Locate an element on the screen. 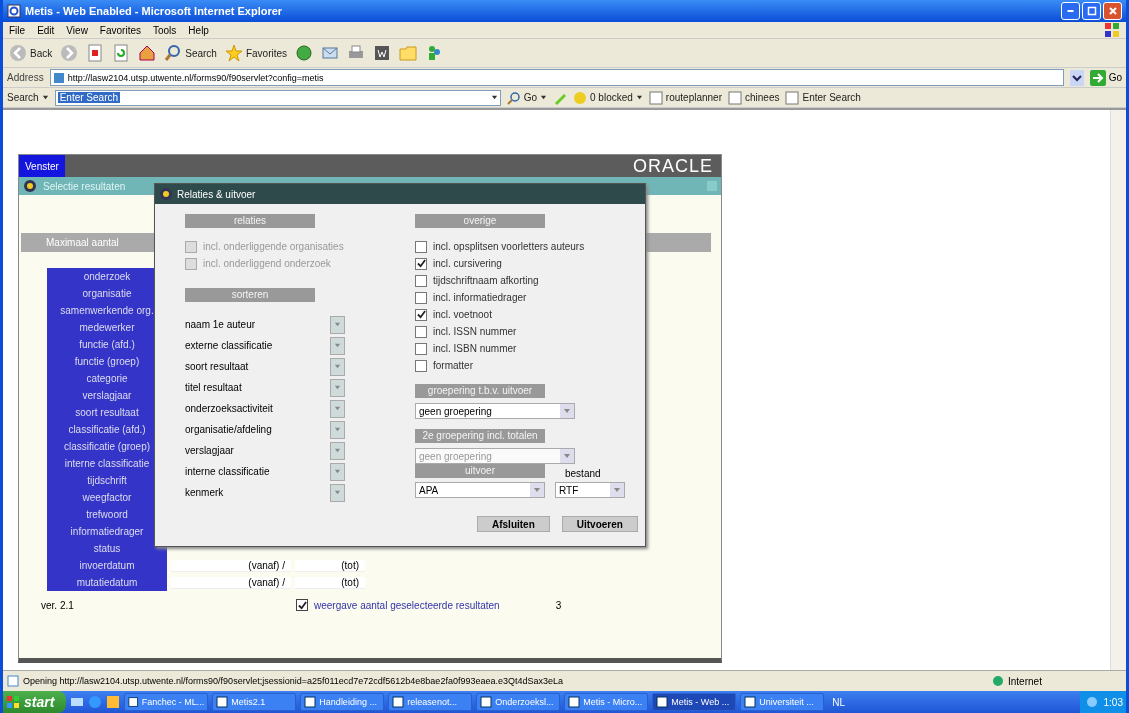 Image resolution: width=1129 pixels, height=713 pixels. home-icon is located at coordinates (147, 53).